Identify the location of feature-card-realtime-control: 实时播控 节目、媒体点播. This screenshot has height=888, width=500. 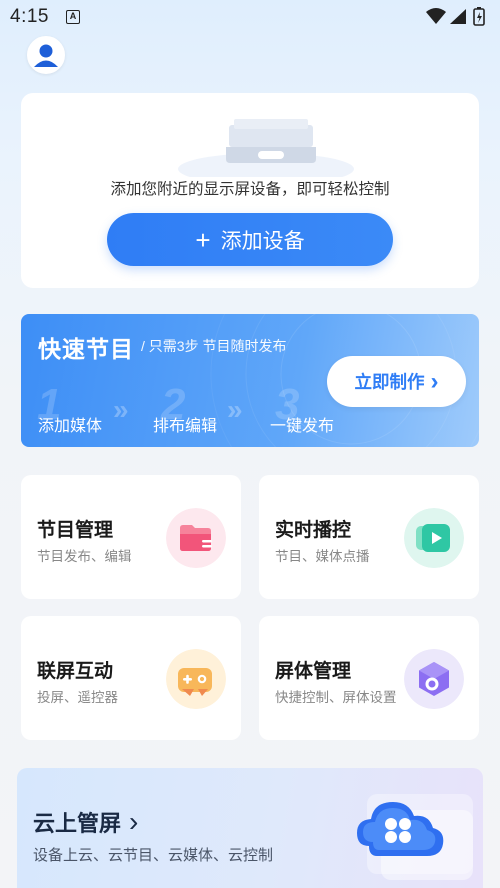
(369, 537).